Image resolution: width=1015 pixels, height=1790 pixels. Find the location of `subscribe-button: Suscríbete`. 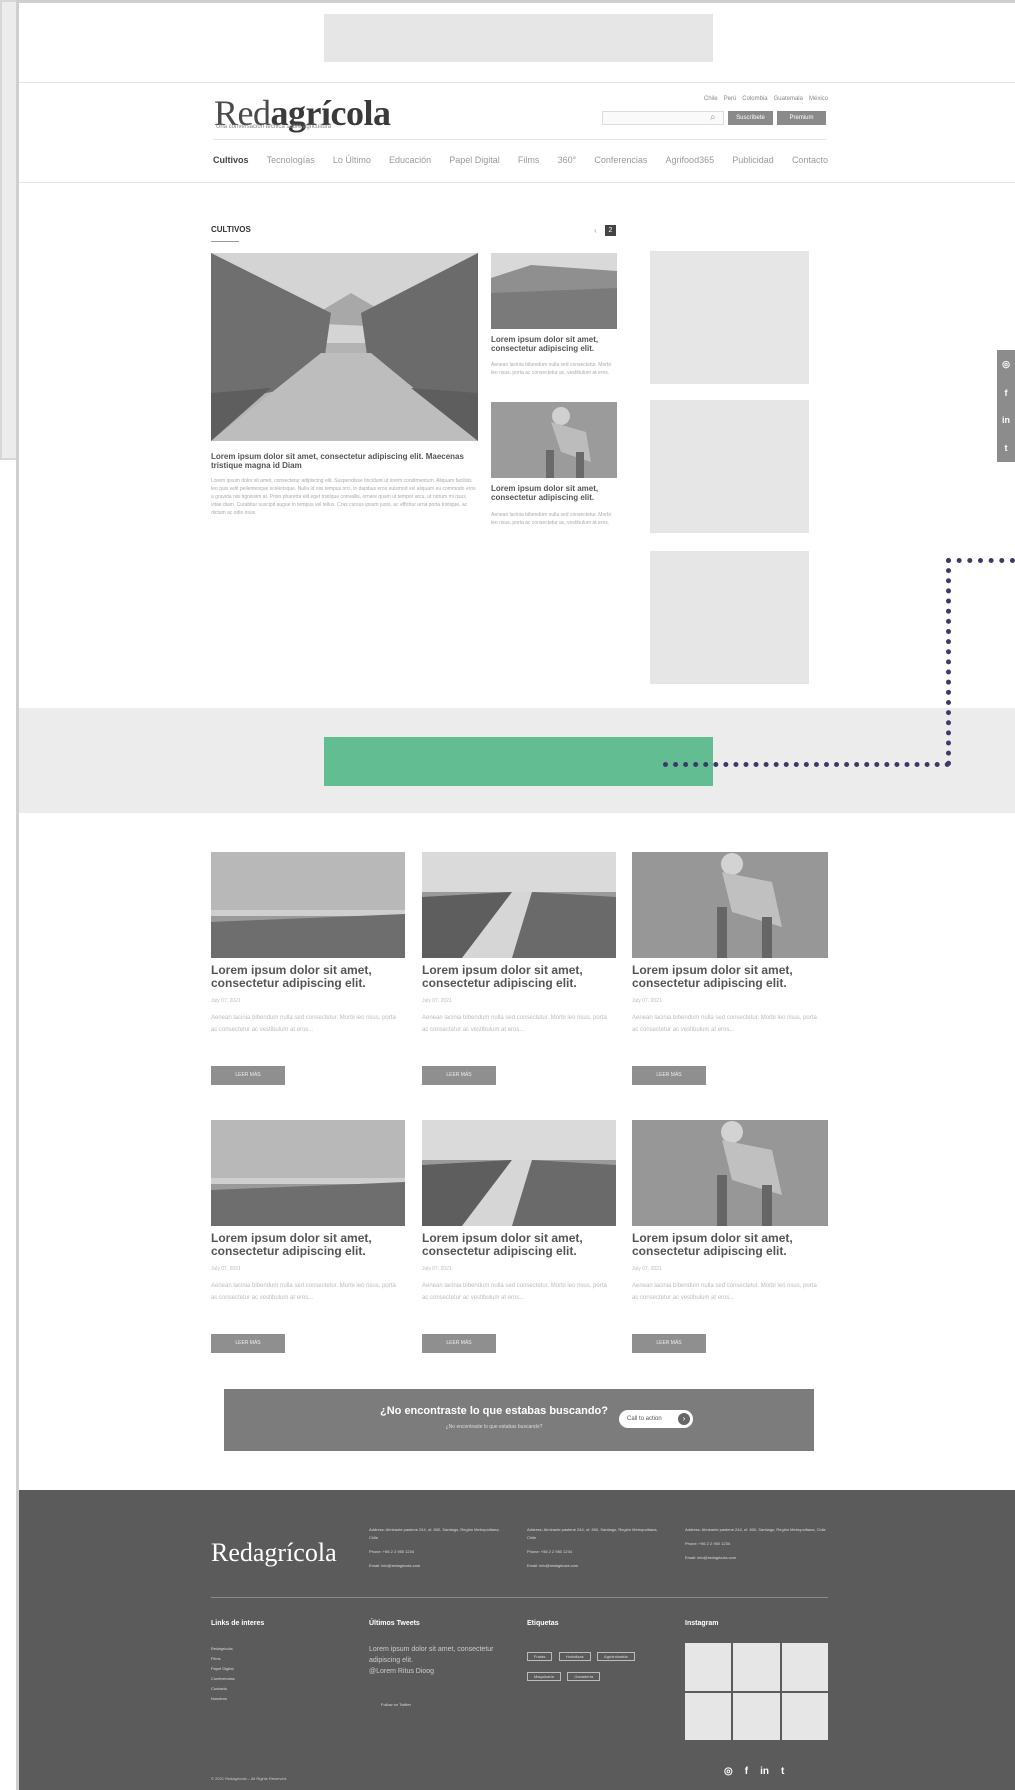

subscribe-button: Suscríbete is located at coordinates (750, 118).